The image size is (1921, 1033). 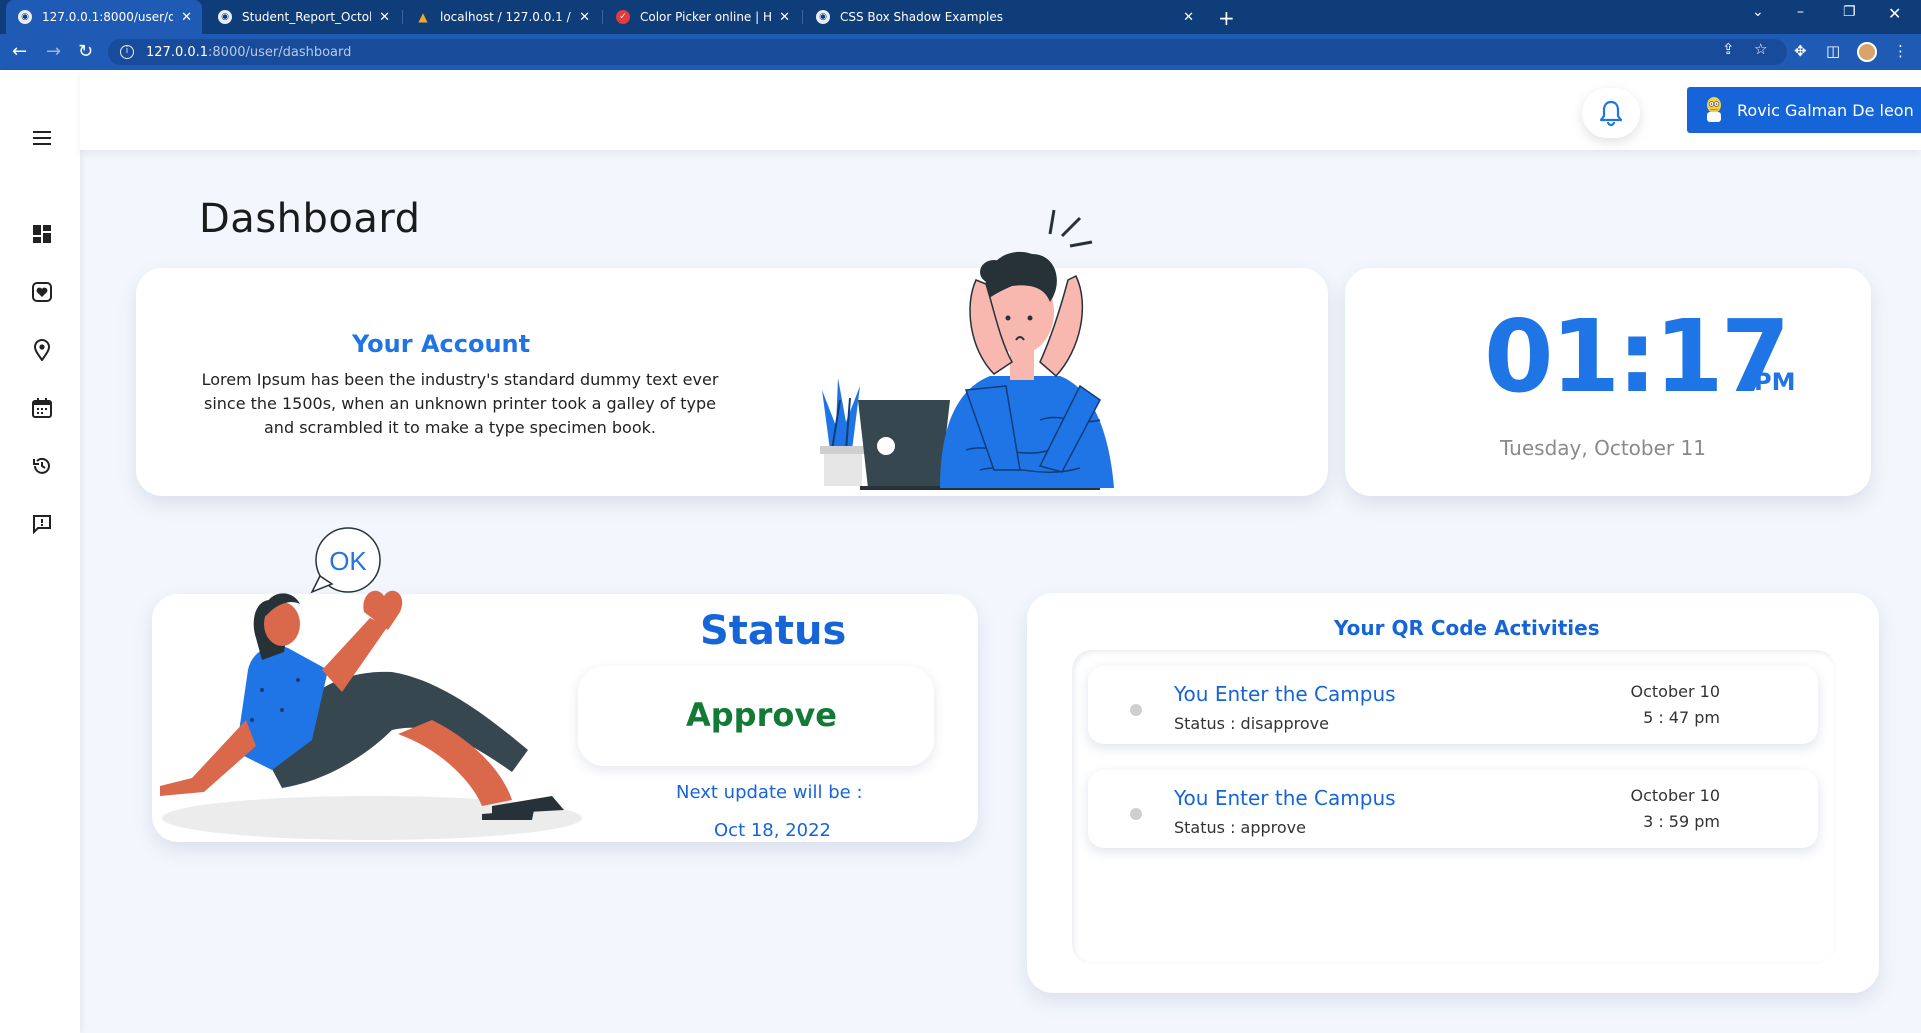 What do you see at coordinates (1467, 628) in the screenshot?
I see `qr-activities-title: Your QR Code Activities` at bounding box center [1467, 628].